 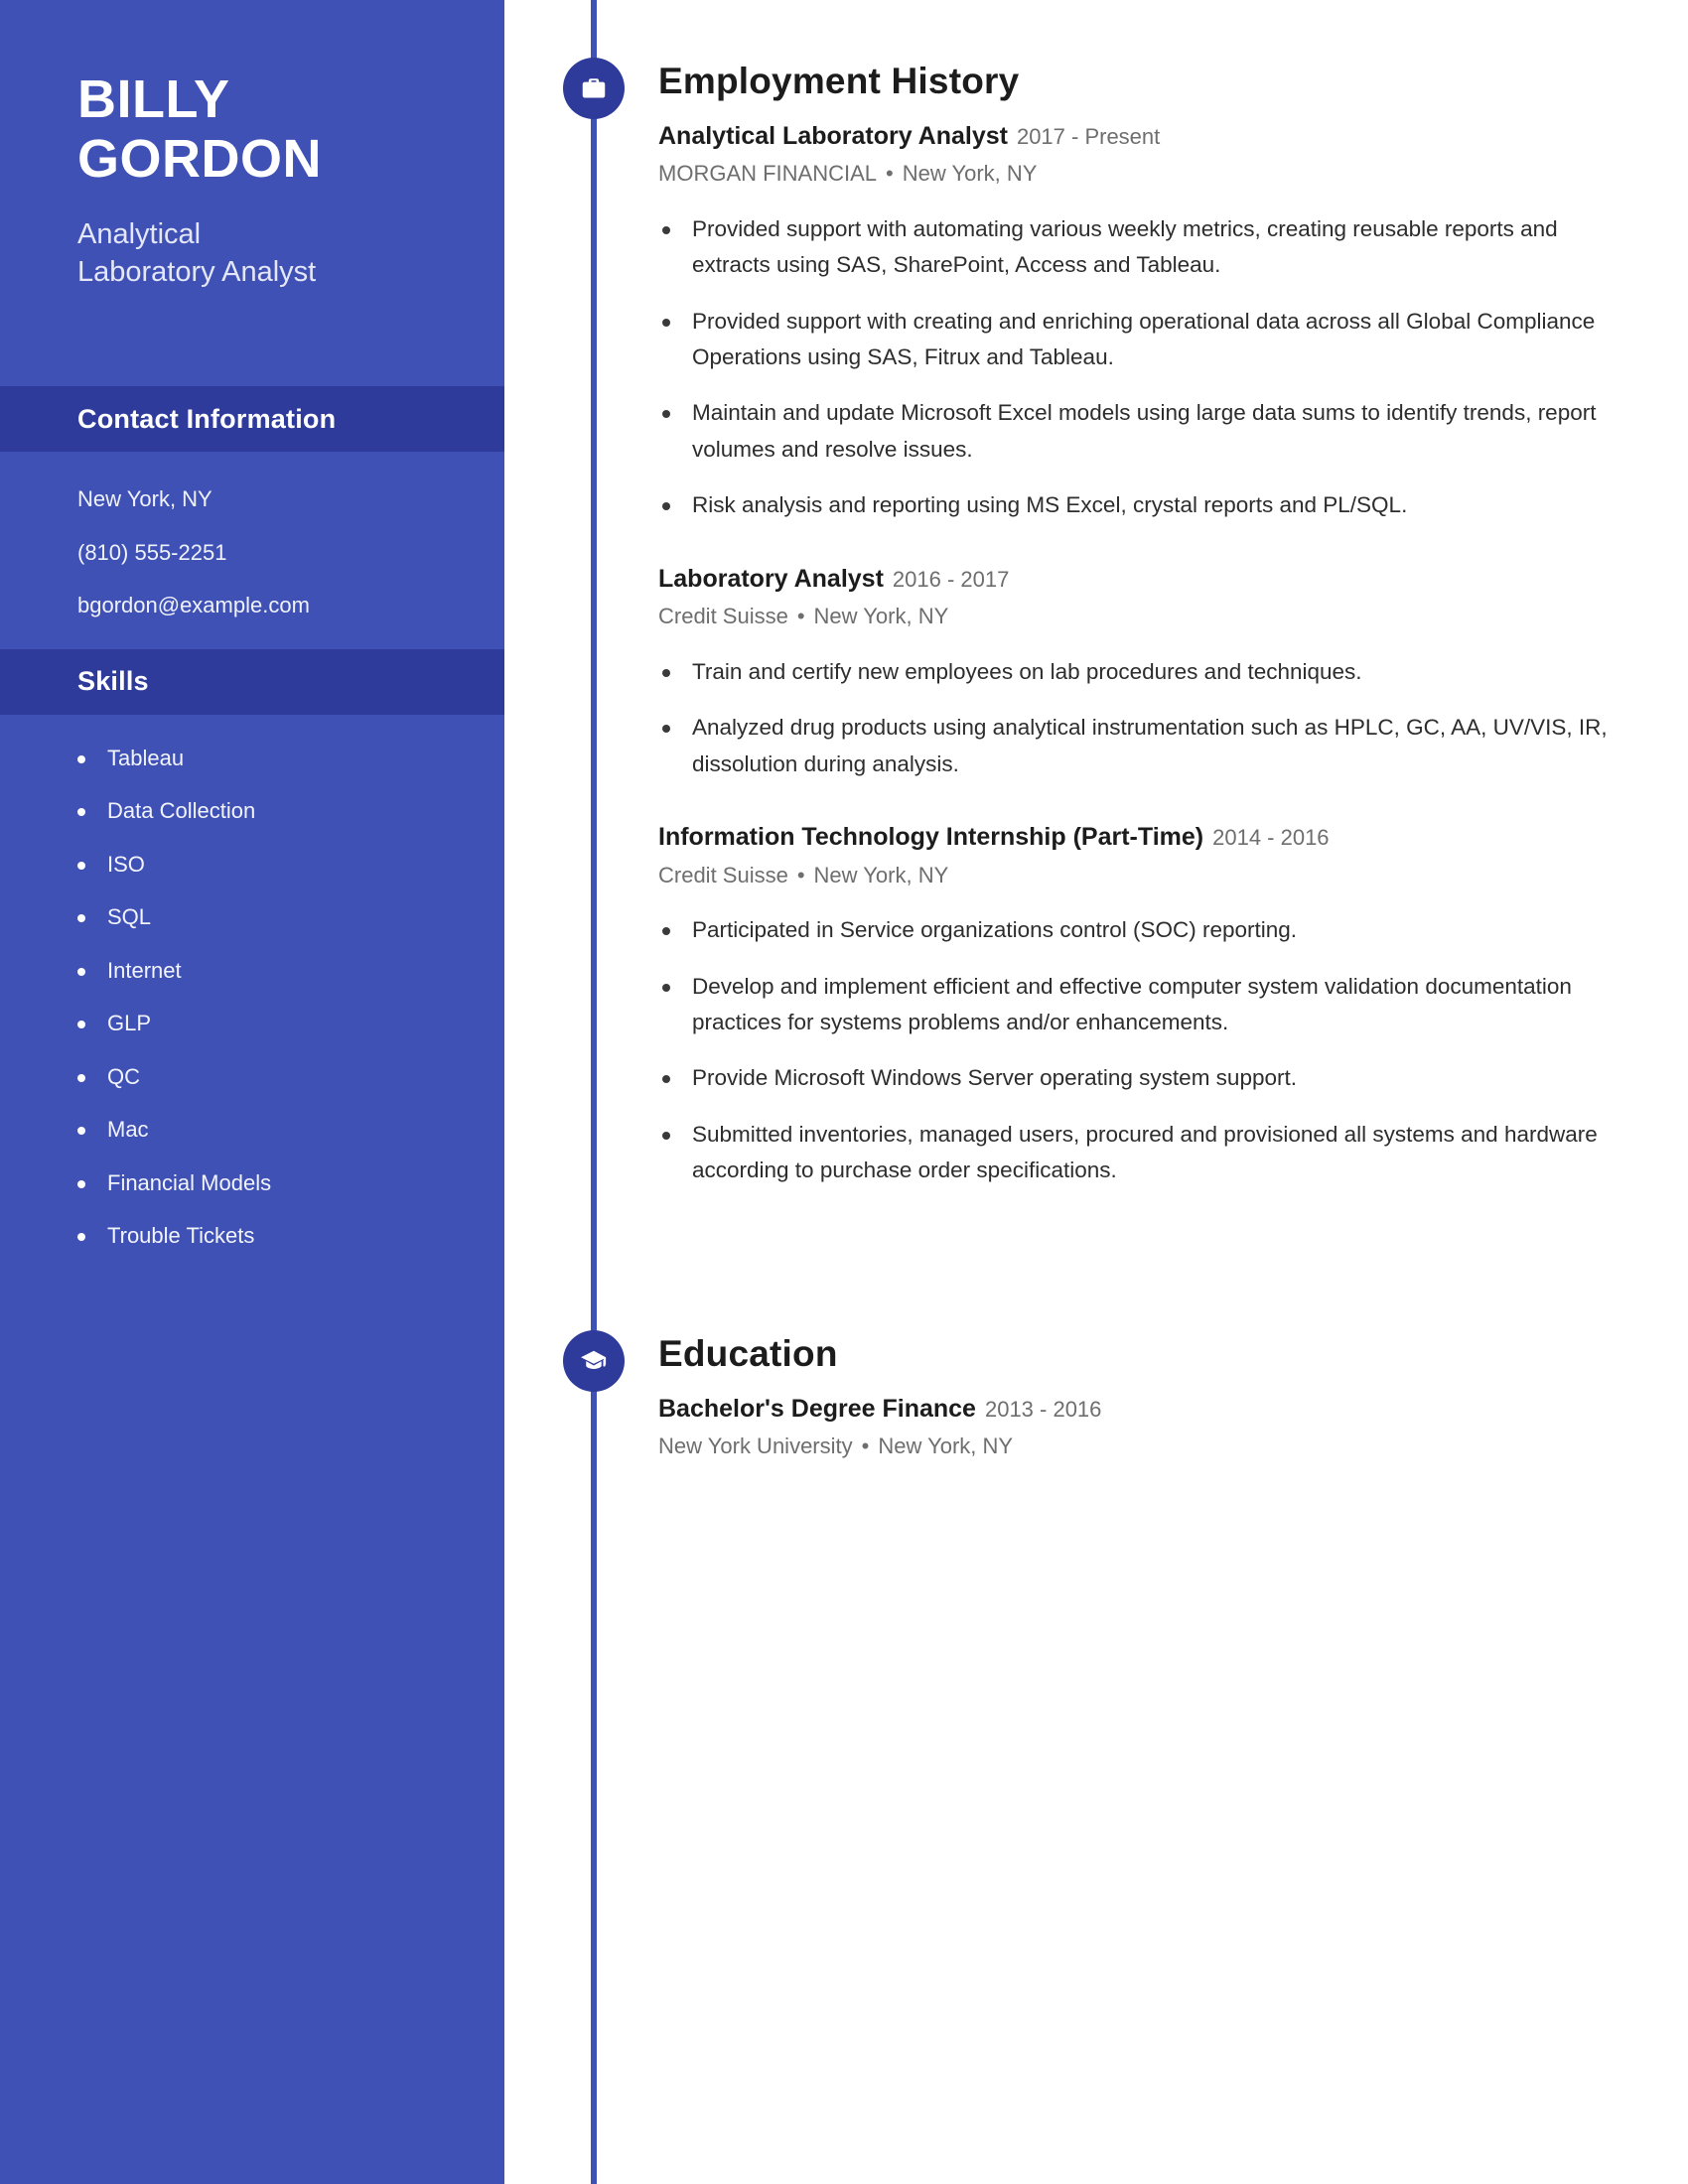 I want to click on employment-role: Laboratory Analyst, so click(x=771, y=578).